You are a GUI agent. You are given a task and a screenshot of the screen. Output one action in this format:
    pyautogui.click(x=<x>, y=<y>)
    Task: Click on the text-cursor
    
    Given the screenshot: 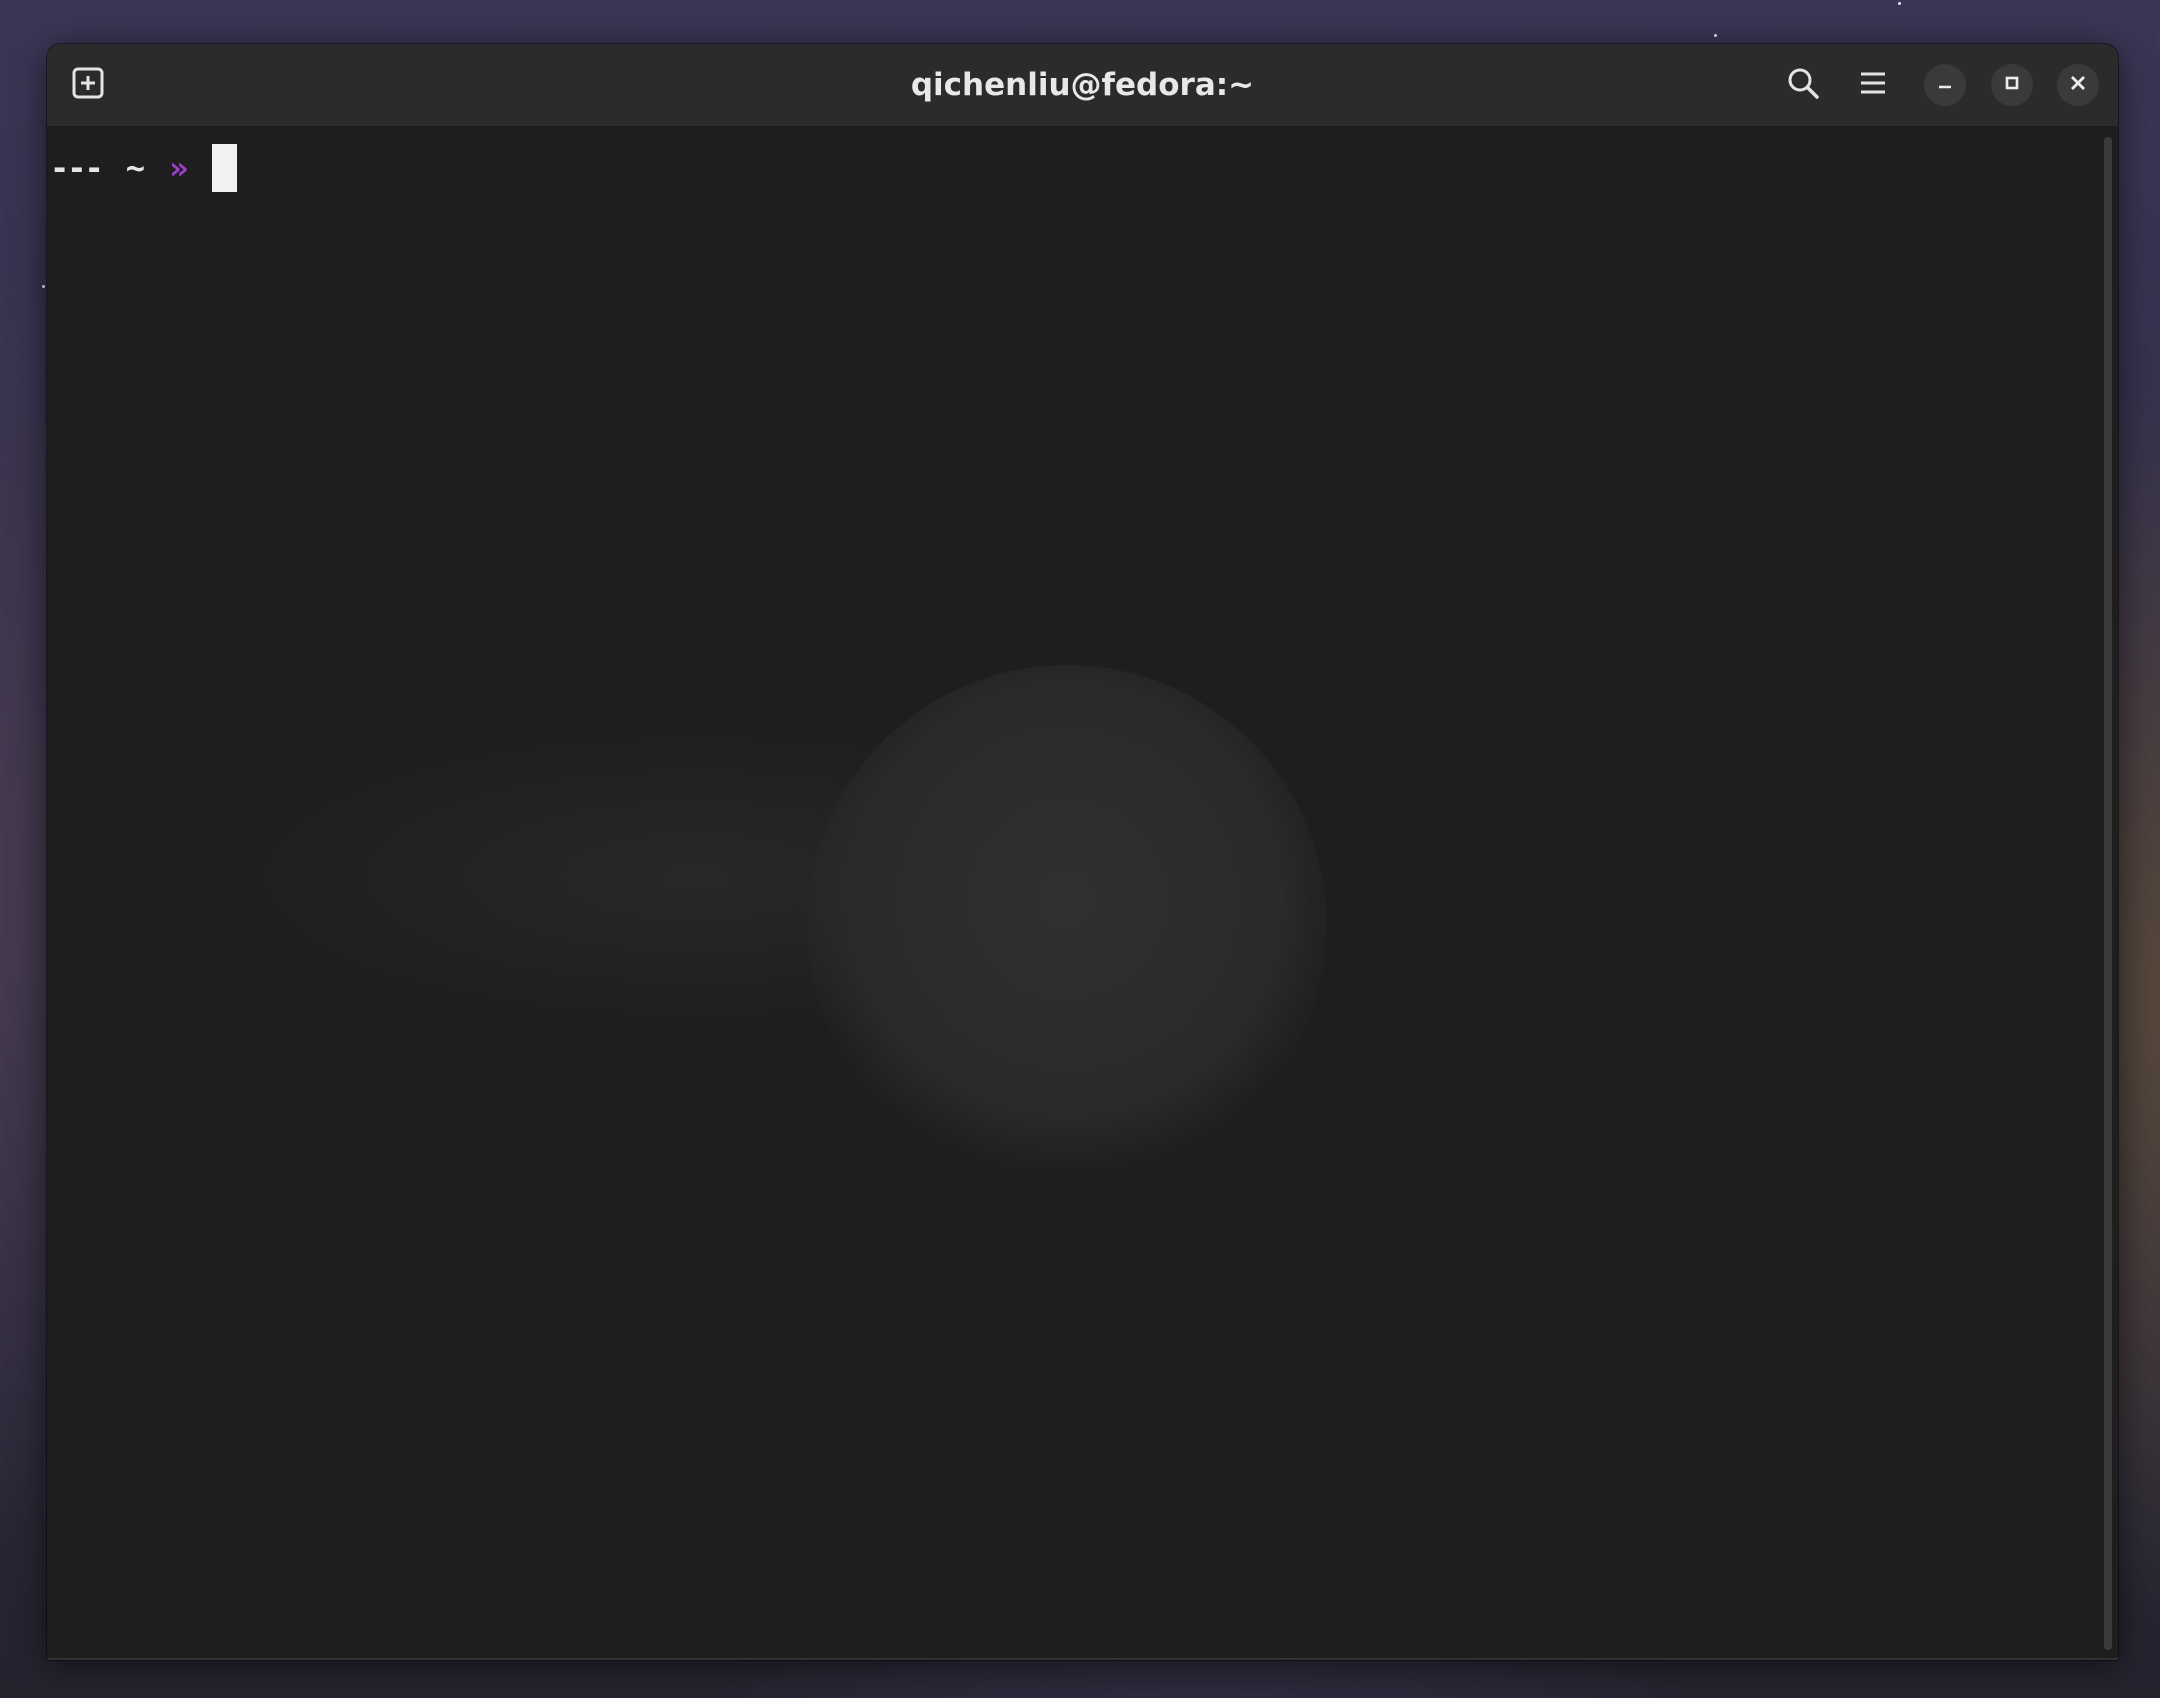 What is the action you would take?
    pyautogui.click(x=225, y=168)
    